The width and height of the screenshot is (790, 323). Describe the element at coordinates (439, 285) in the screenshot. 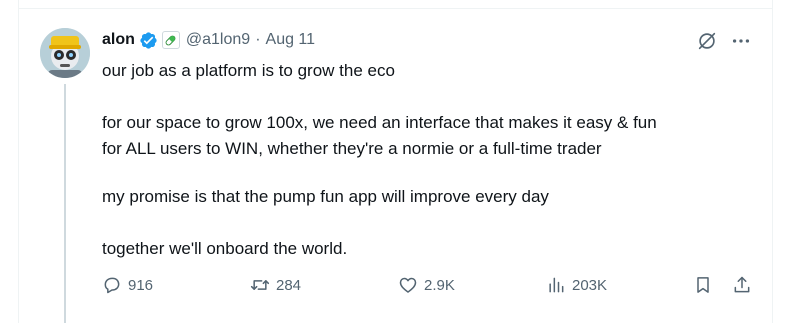

I see `like-count: 2.9K` at that location.